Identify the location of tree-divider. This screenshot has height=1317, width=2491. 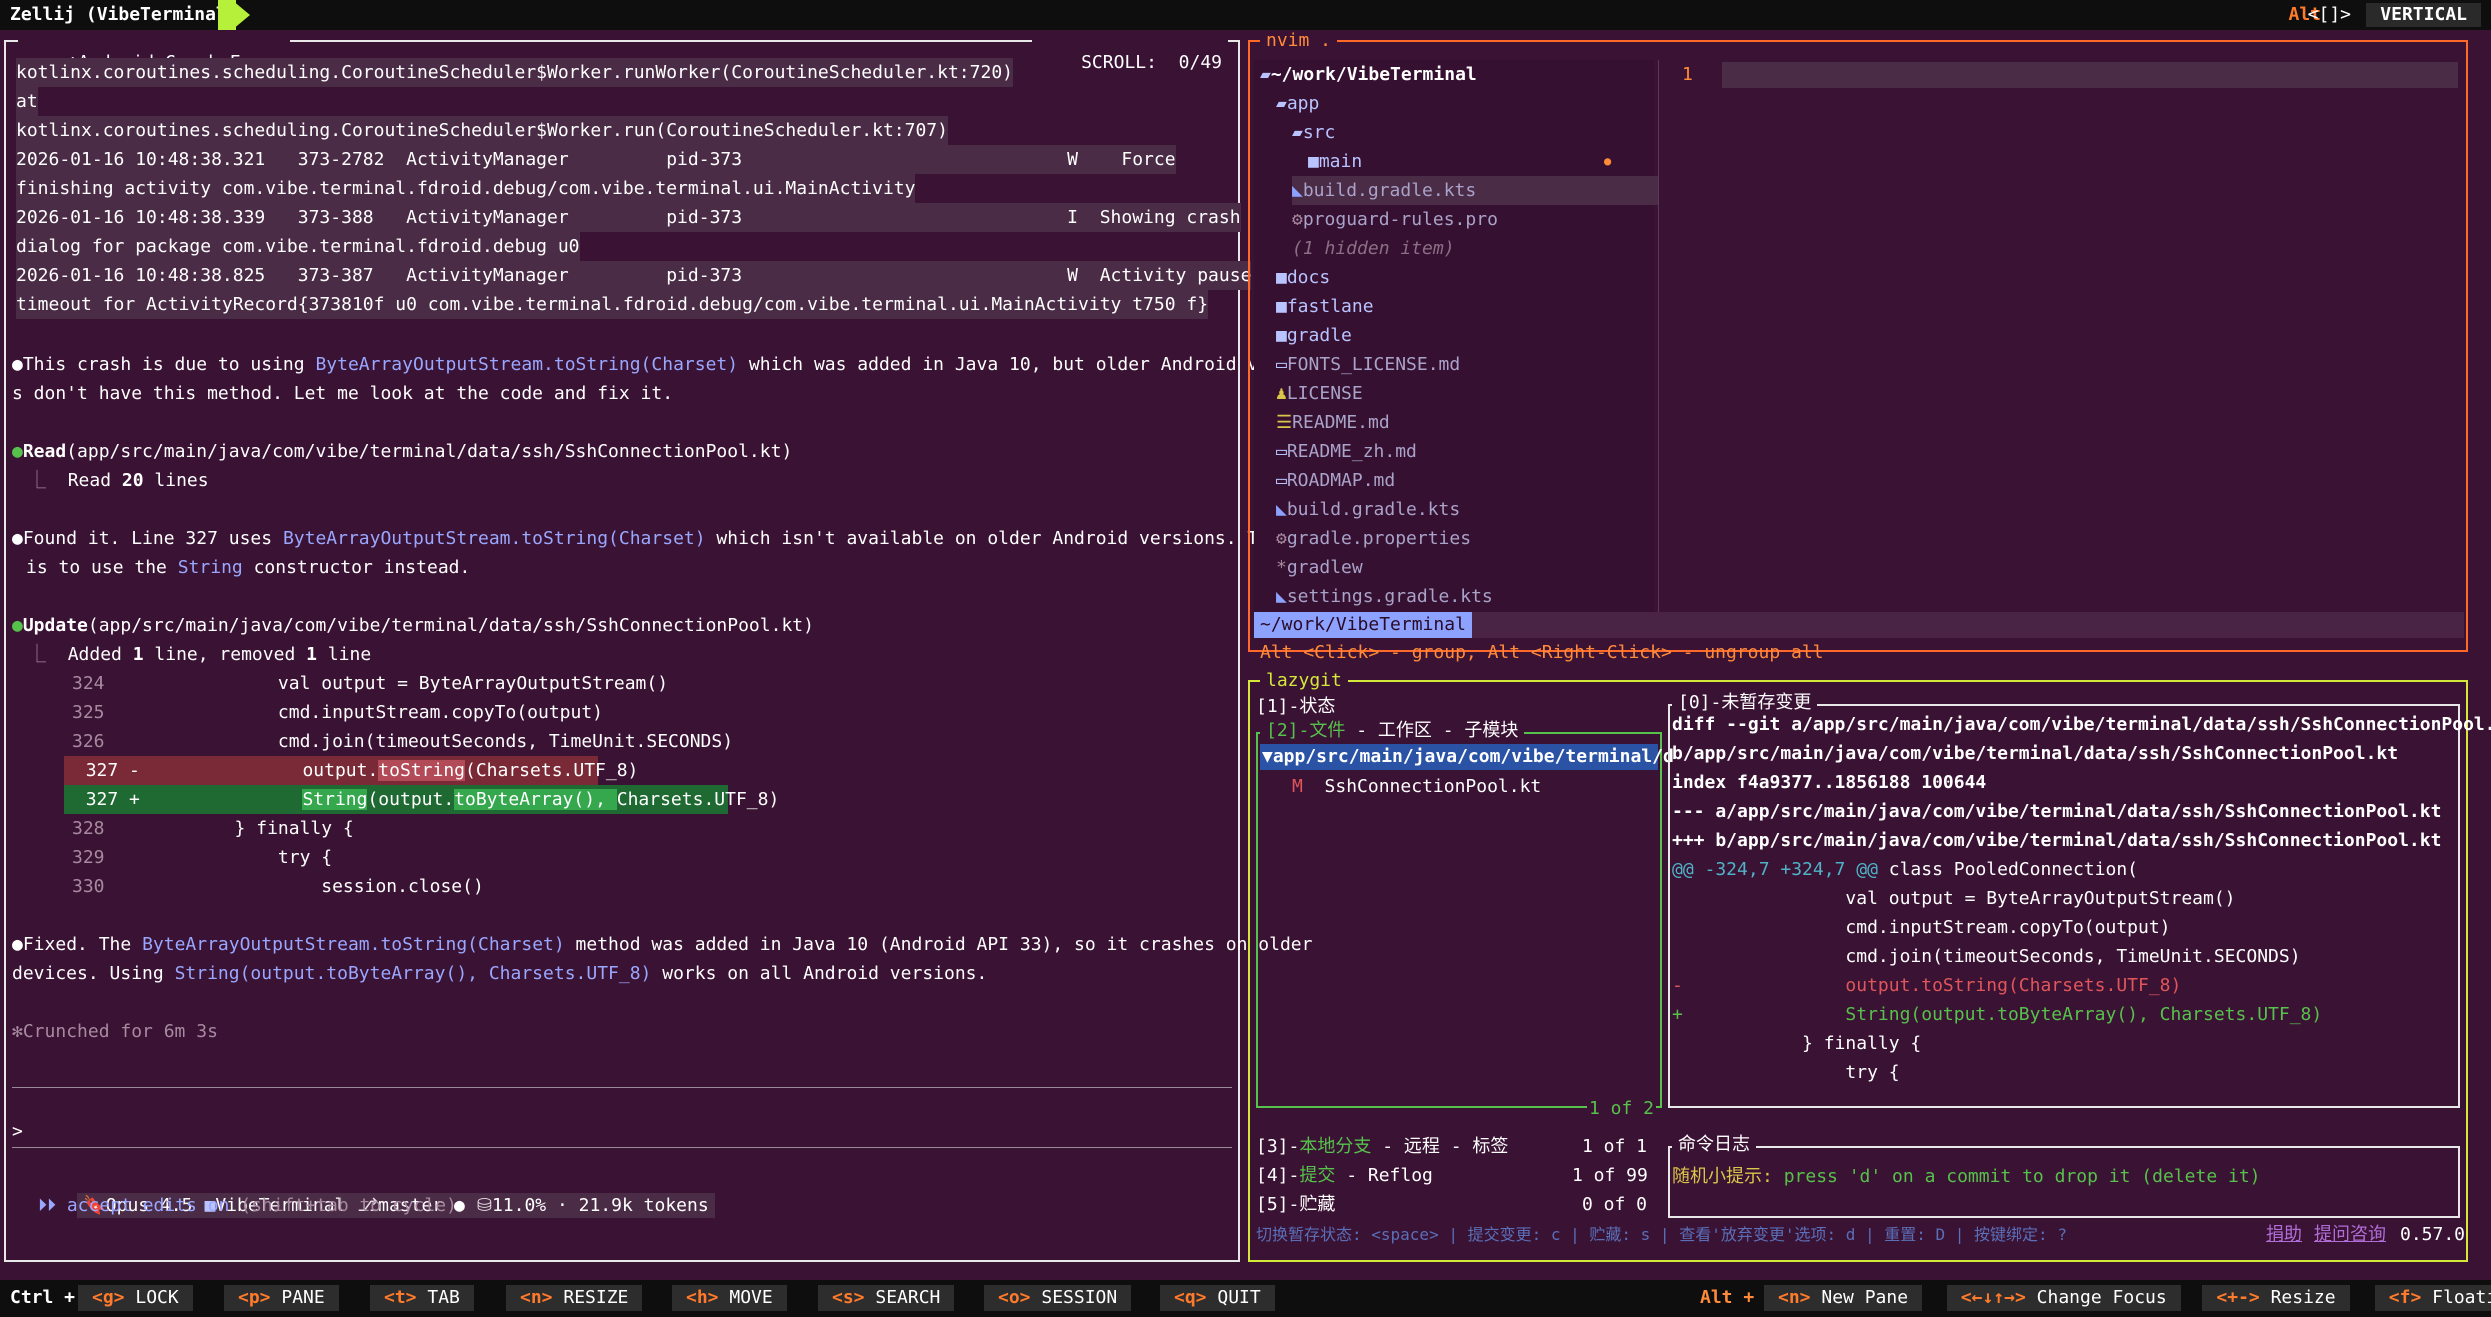
(1658, 340).